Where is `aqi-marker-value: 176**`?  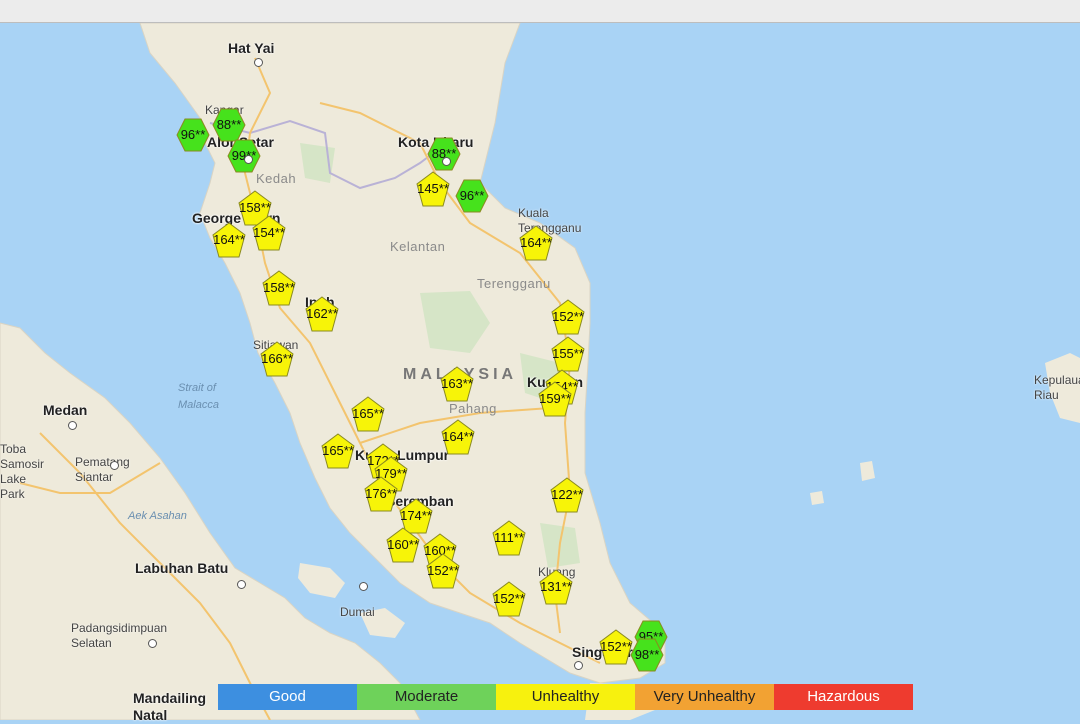
aqi-marker-value: 176** is located at coordinates (381, 493).